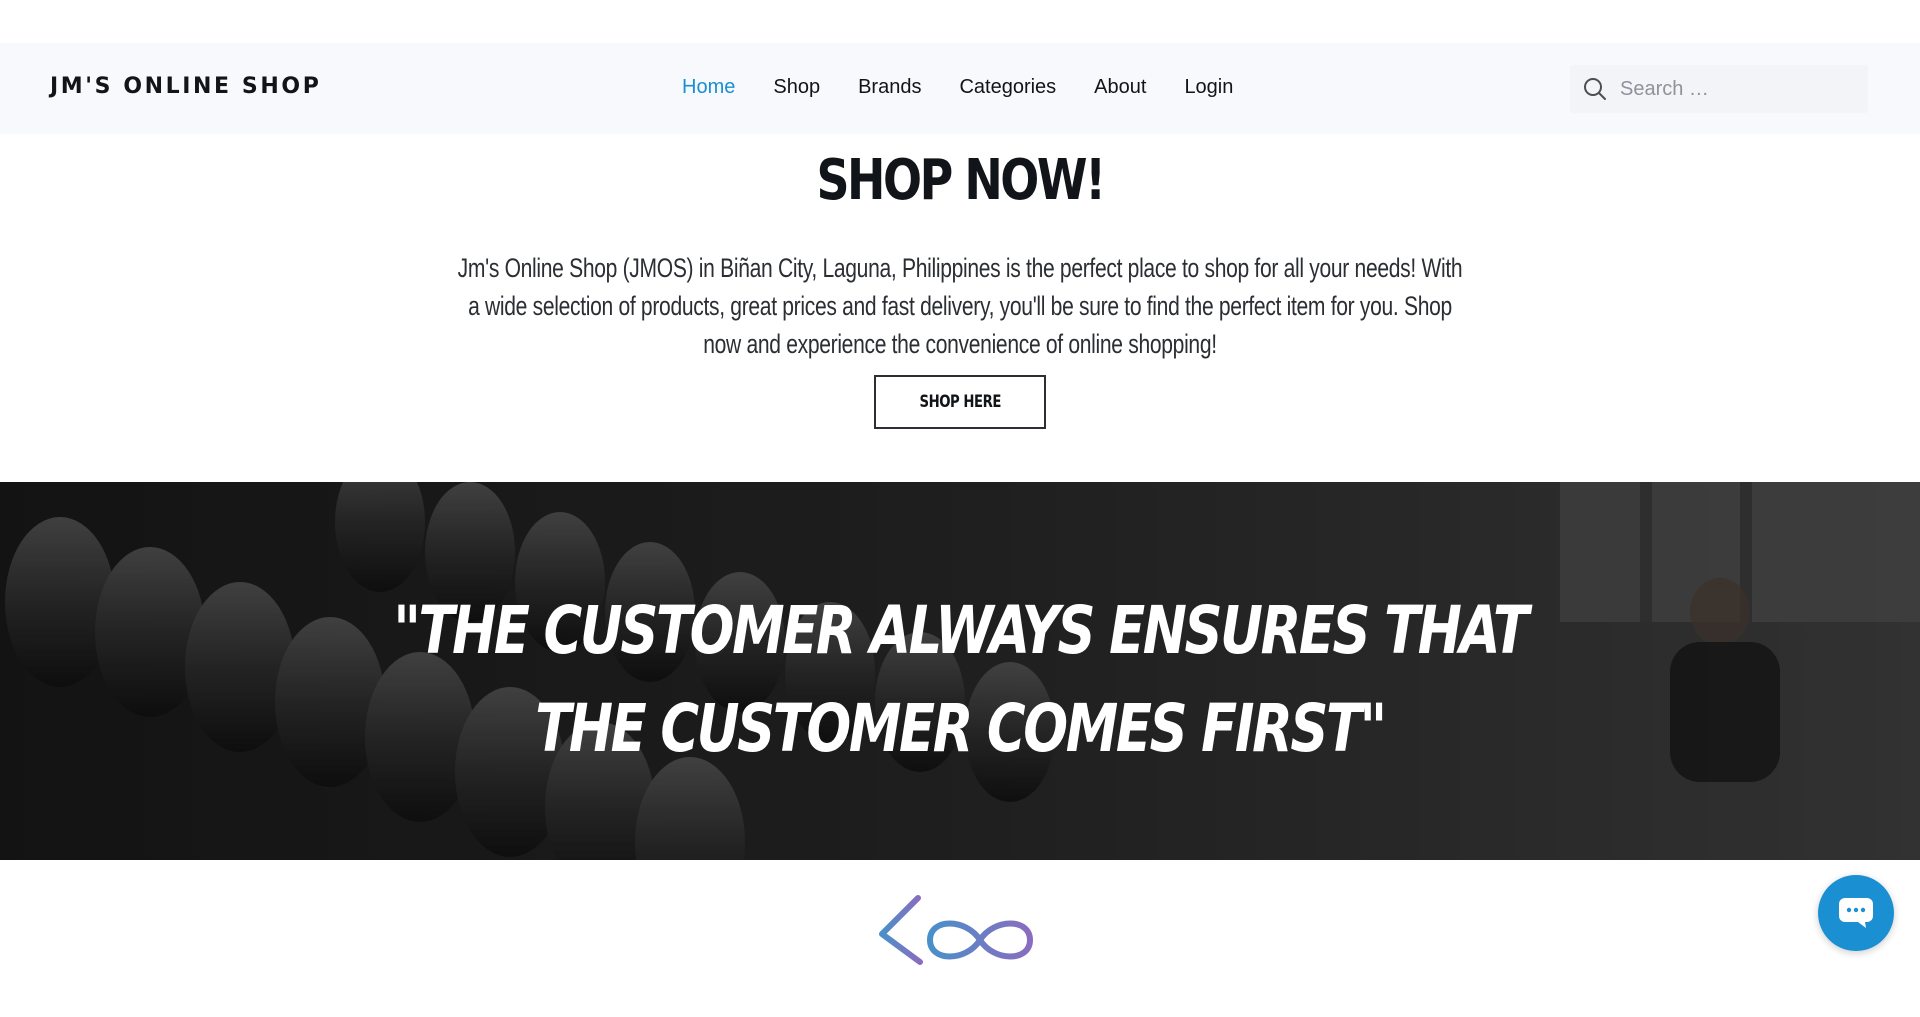  I want to click on shop-here-button: SHOP HERE, so click(960, 402).